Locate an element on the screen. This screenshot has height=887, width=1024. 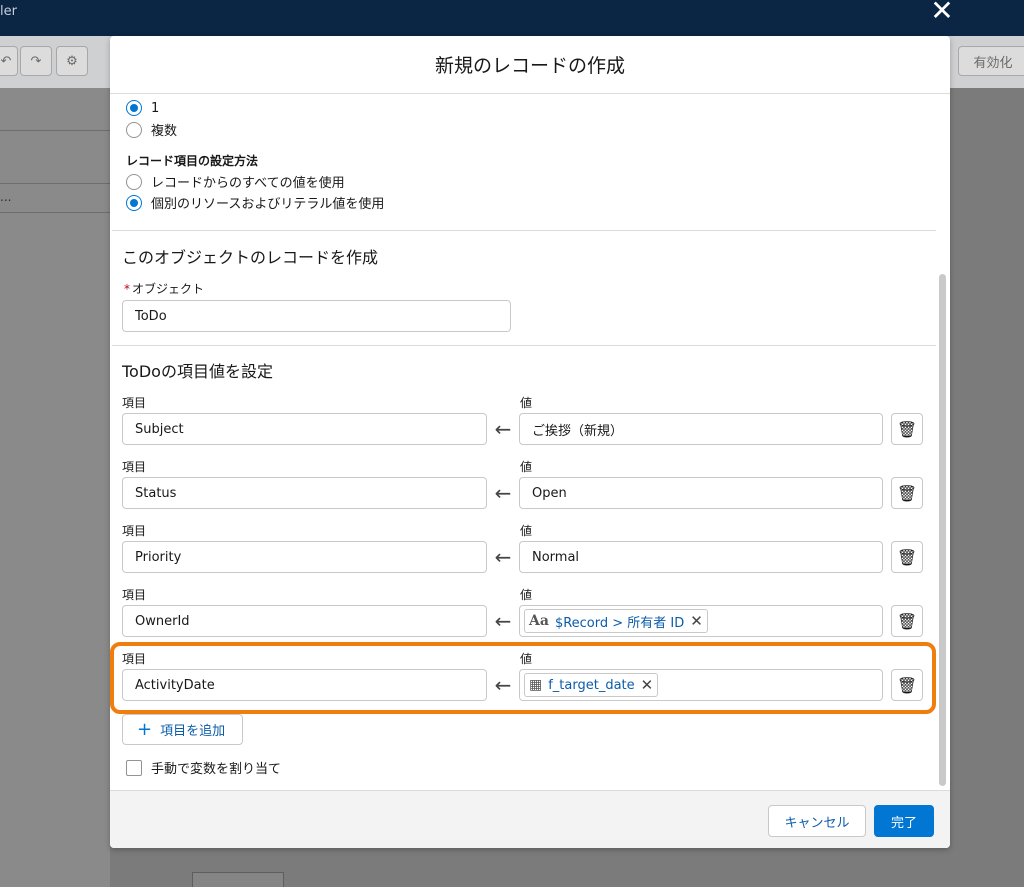
value-pill: Aa $Record > 所有者 ID ✕ is located at coordinates (616, 621).